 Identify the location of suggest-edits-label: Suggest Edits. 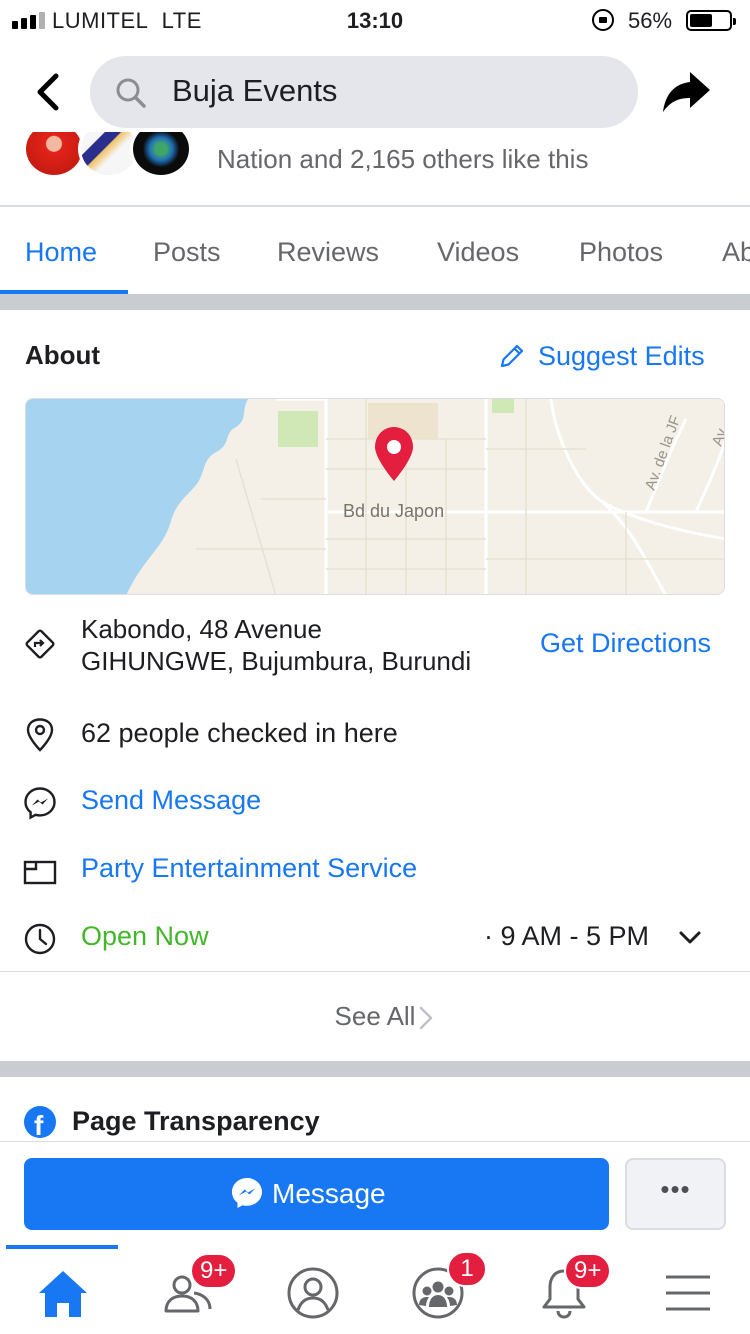
(621, 355).